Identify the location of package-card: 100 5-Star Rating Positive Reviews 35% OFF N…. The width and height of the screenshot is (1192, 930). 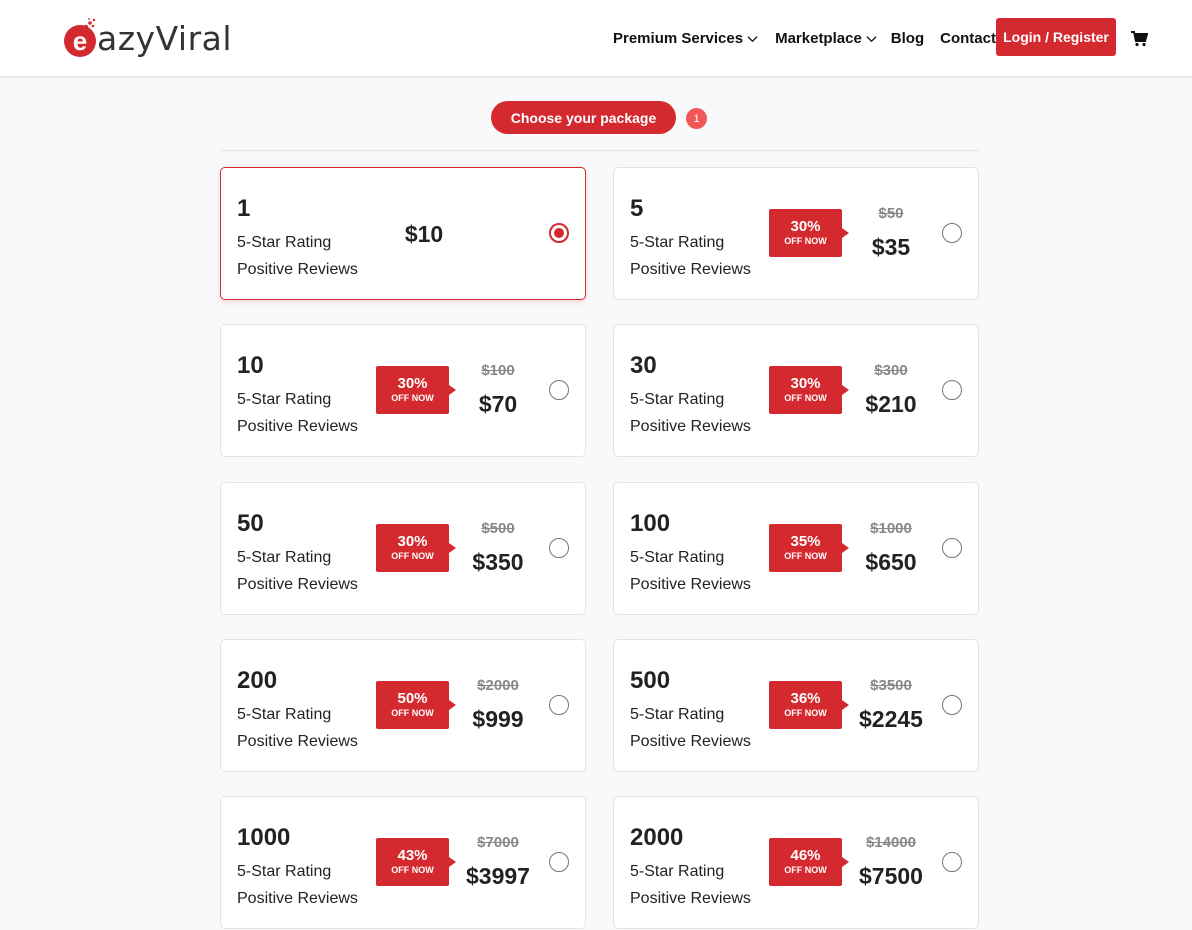
(796, 548).